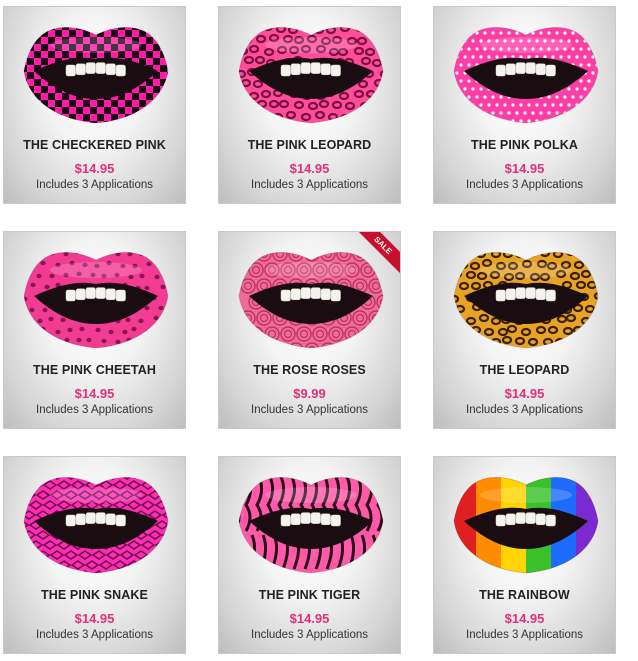  Describe the element at coordinates (309, 145) in the screenshot. I see `product-name: THE PINK LEOPARD` at that location.